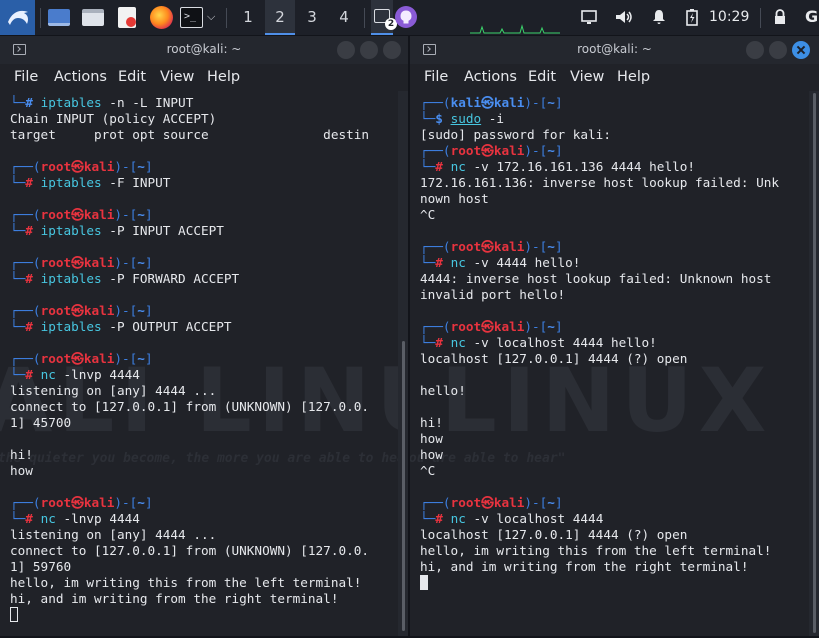 This screenshot has height=638, width=819. Describe the element at coordinates (344, 17) in the screenshot. I see `workspace-4: 4` at that location.